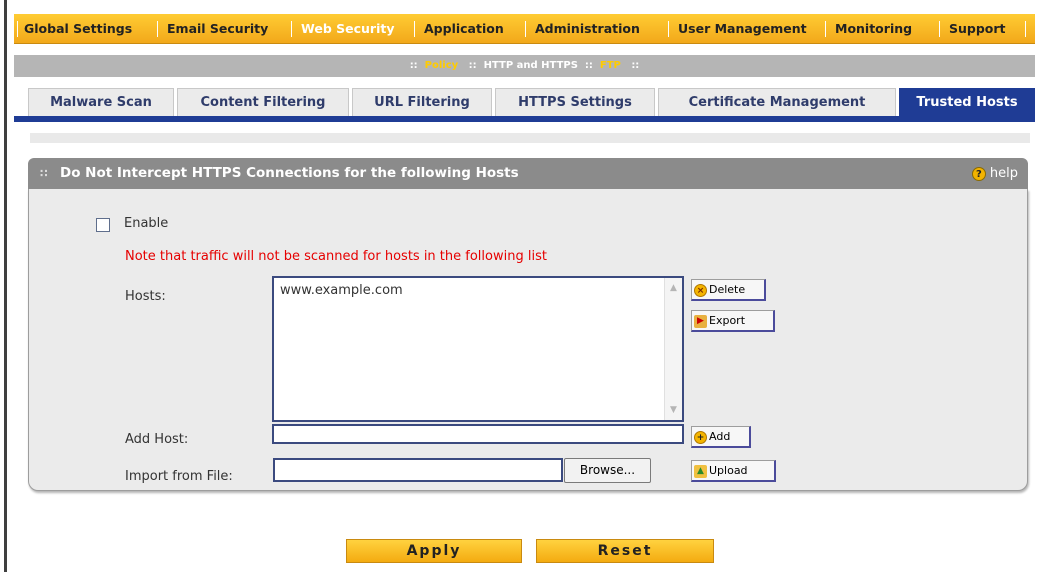 The width and height of the screenshot is (1041, 572). I want to click on help-label: help, so click(1003, 173).